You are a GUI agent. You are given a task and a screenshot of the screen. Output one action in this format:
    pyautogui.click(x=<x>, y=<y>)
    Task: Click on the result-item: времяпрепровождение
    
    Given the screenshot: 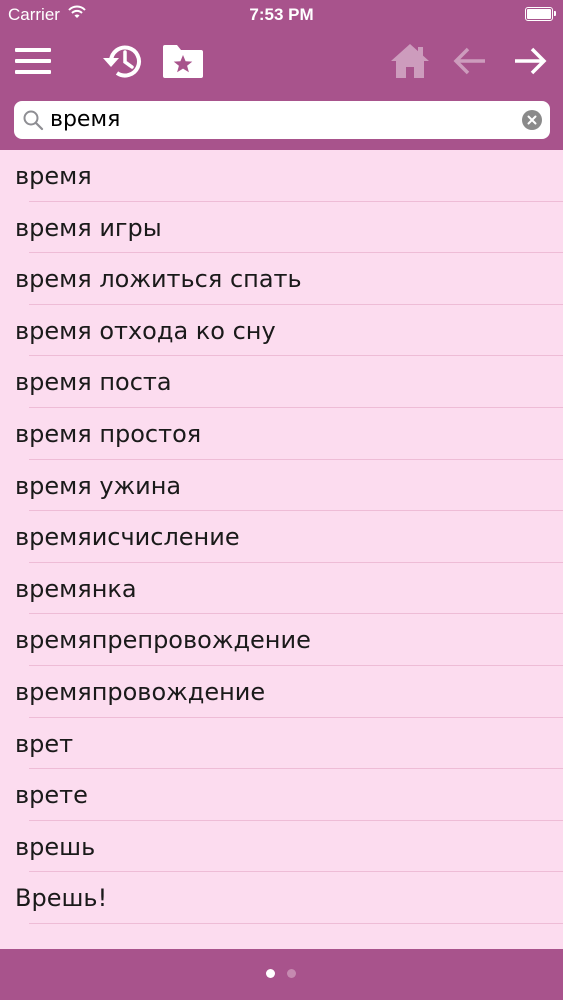 What is the action you would take?
    pyautogui.click(x=281, y=640)
    